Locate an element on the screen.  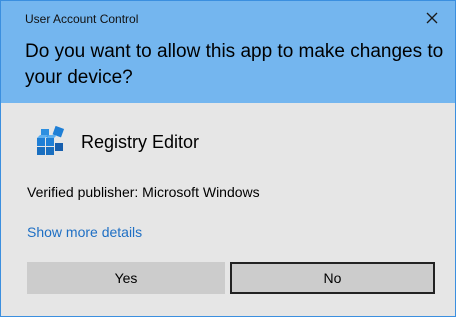
app-info: Registry Editor is located at coordinates (115, 142).